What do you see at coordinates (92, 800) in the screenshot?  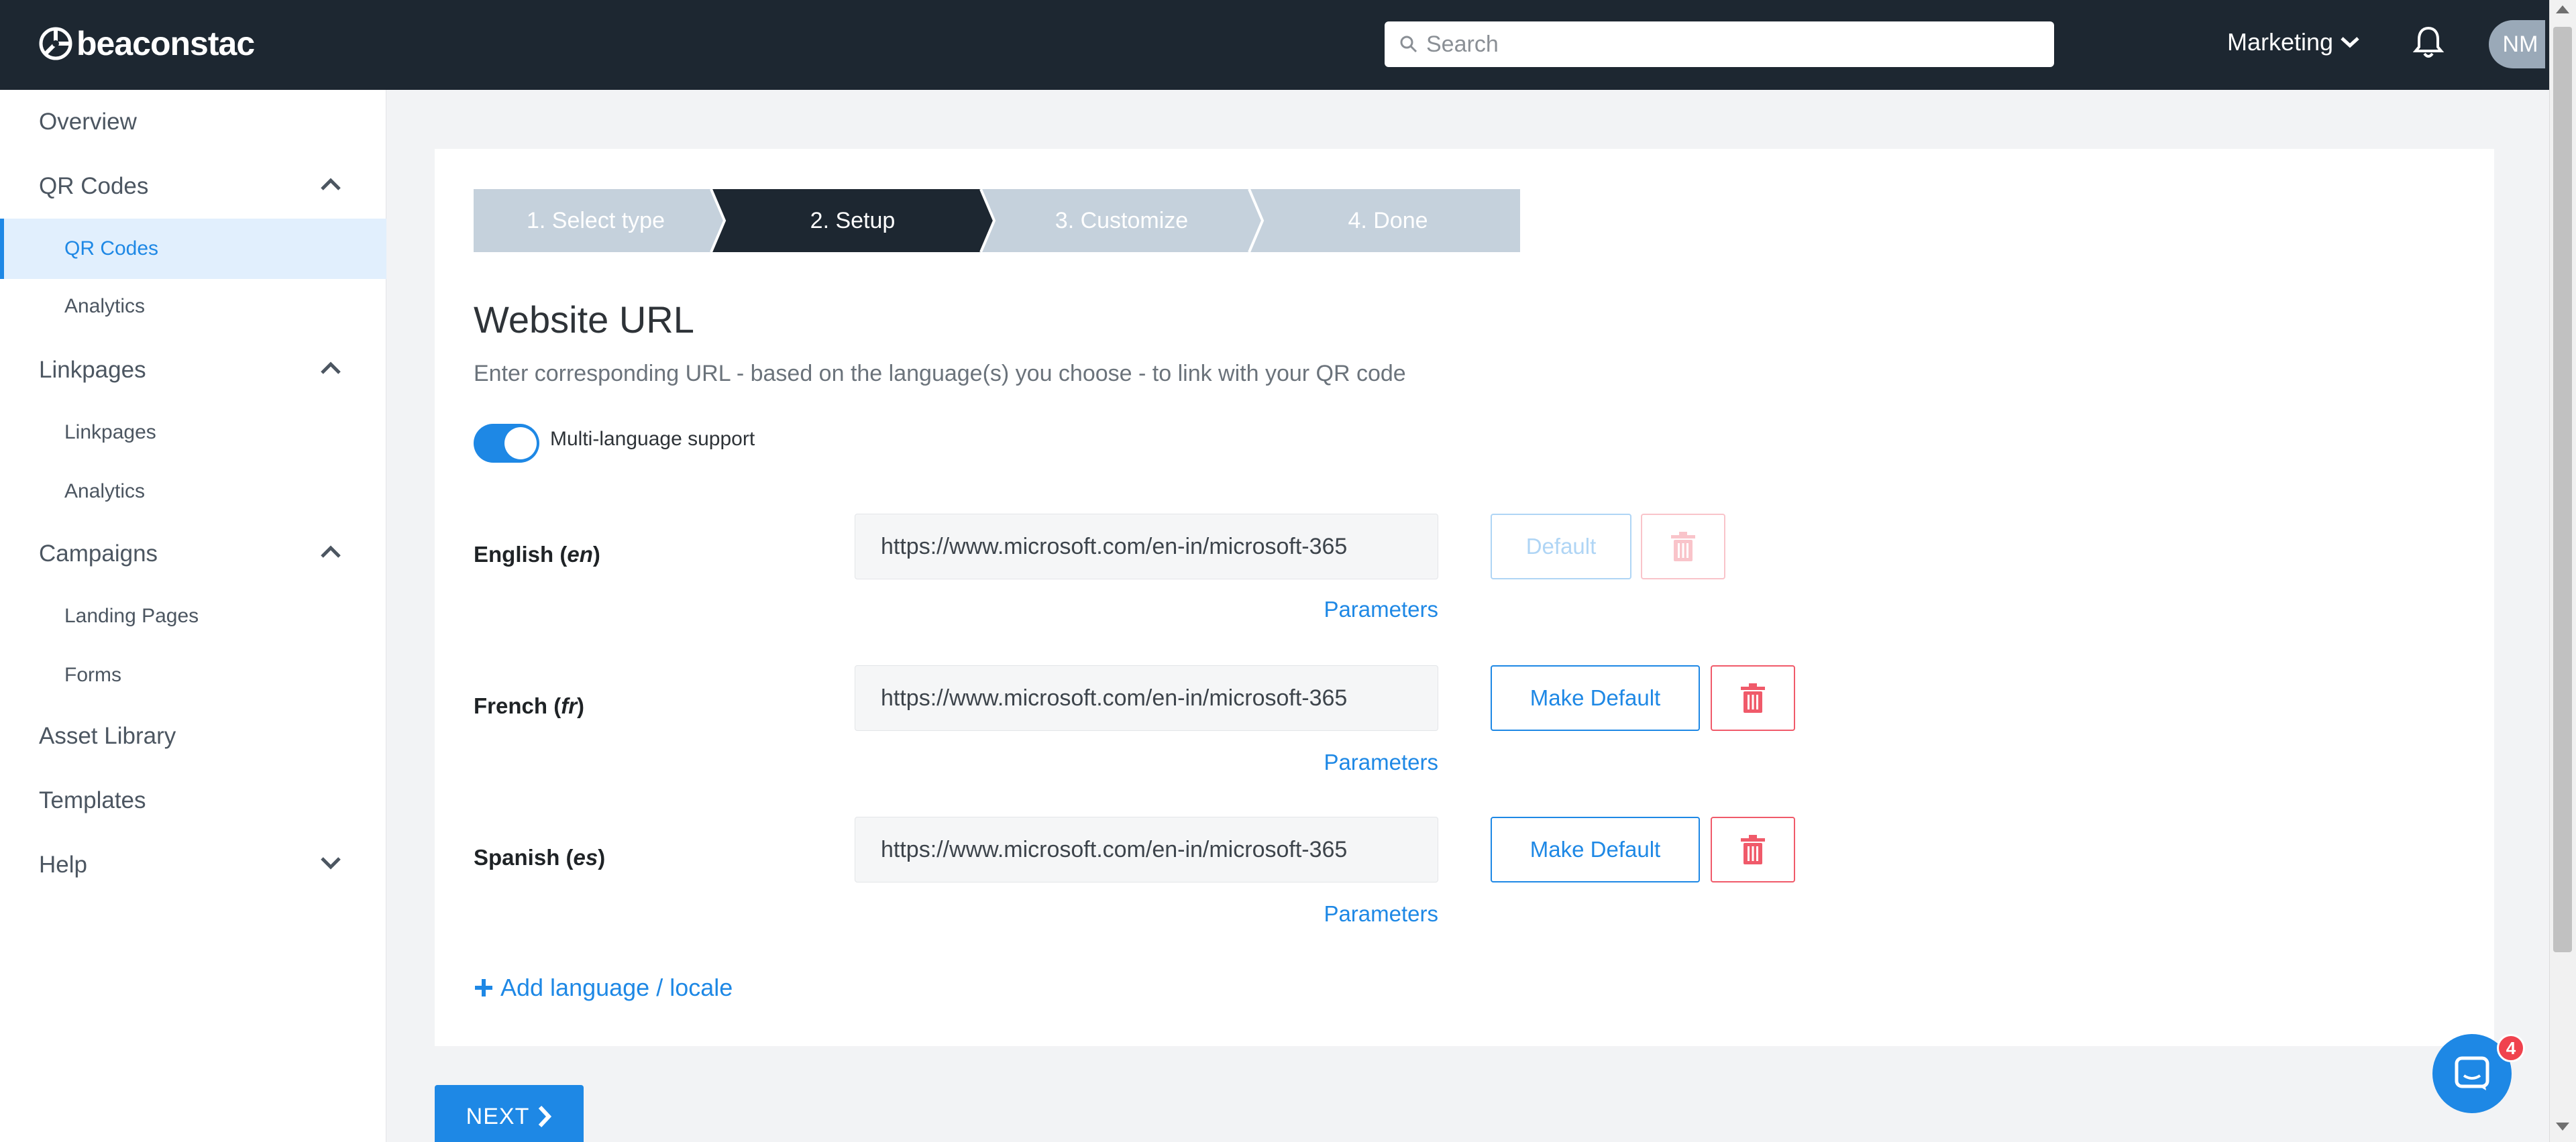 I see `sidebar-item-templates: Templates` at bounding box center [92, 800].